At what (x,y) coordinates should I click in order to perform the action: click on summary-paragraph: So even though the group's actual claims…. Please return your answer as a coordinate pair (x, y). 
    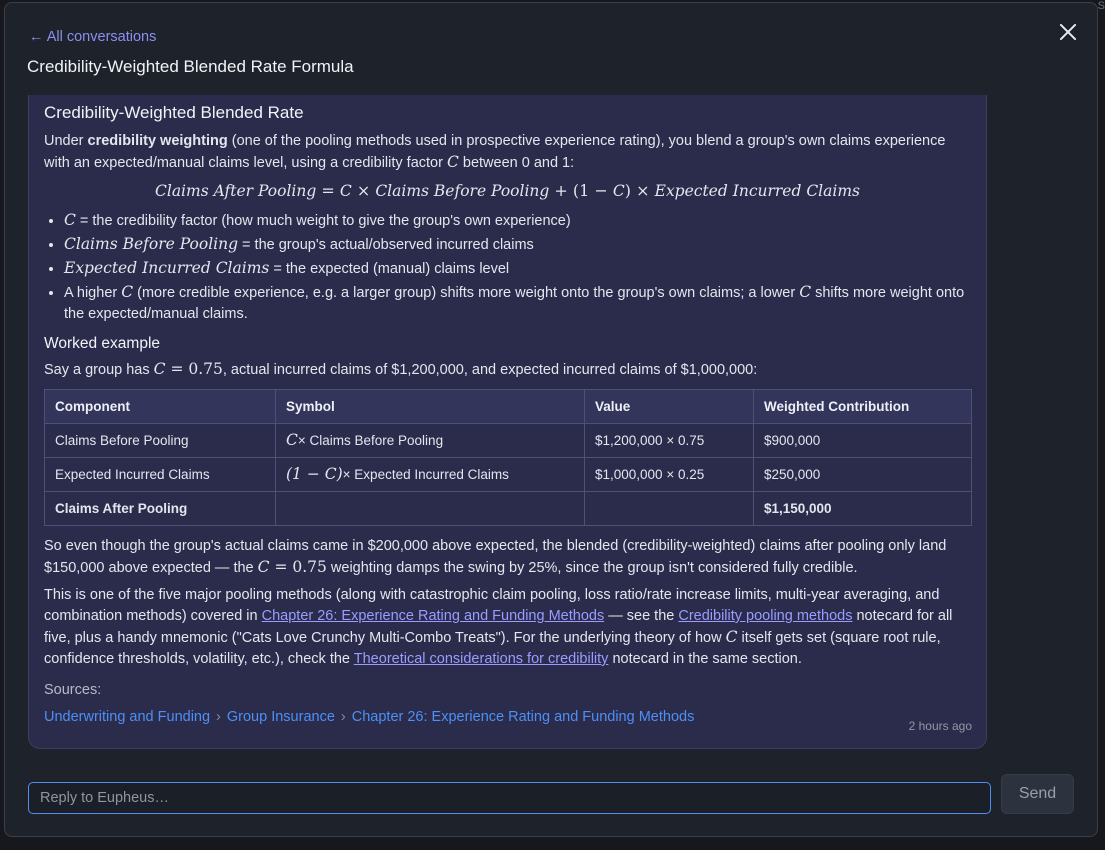
    Looking at the image, I should click on (507, 557).